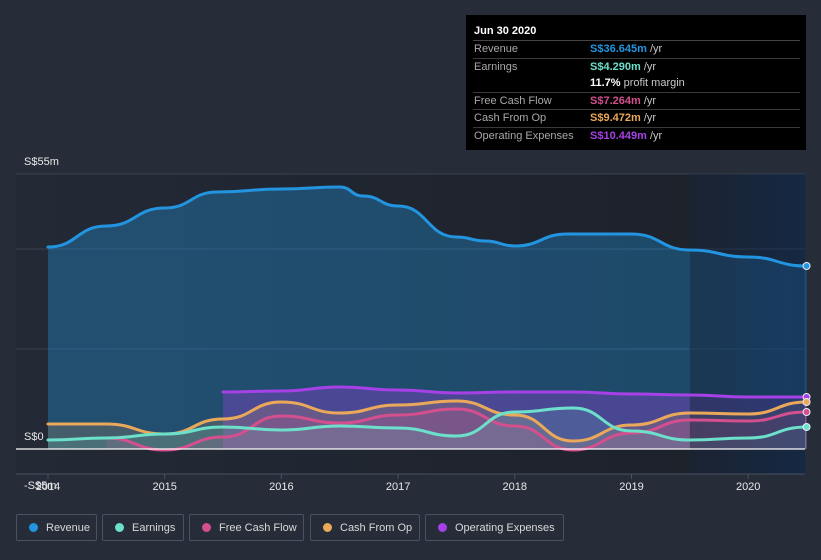  I want to click on tooltip-row: Earnings S$4.290m /yr, so click(636, 67).